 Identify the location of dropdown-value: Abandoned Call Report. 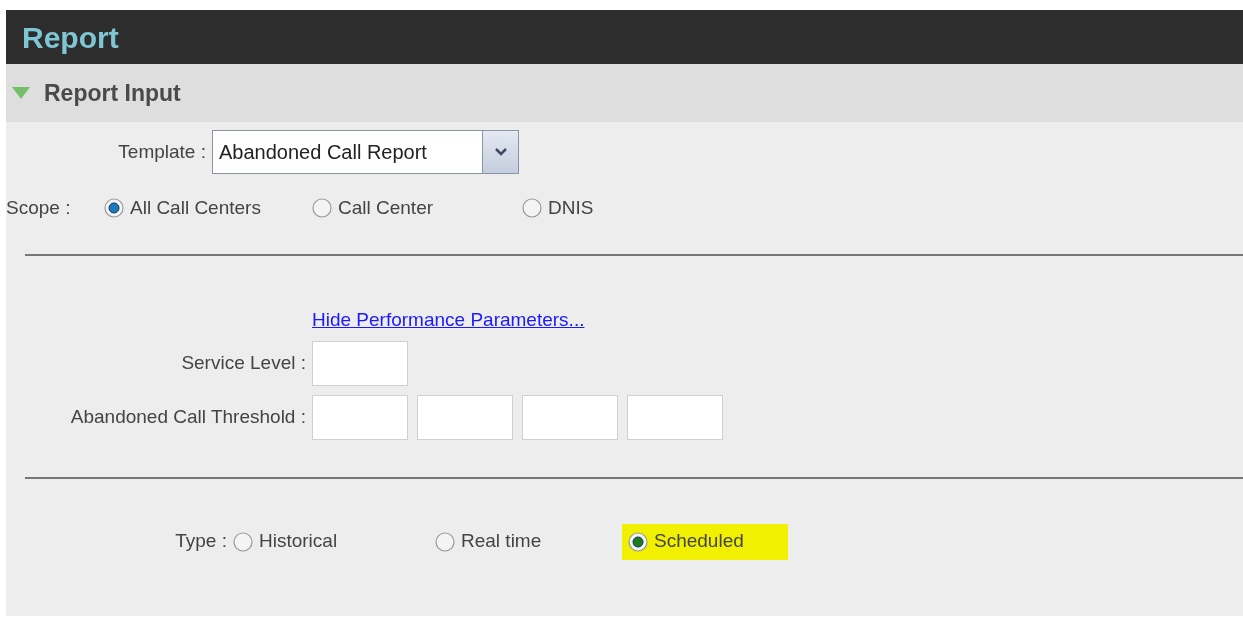
(323, 152).